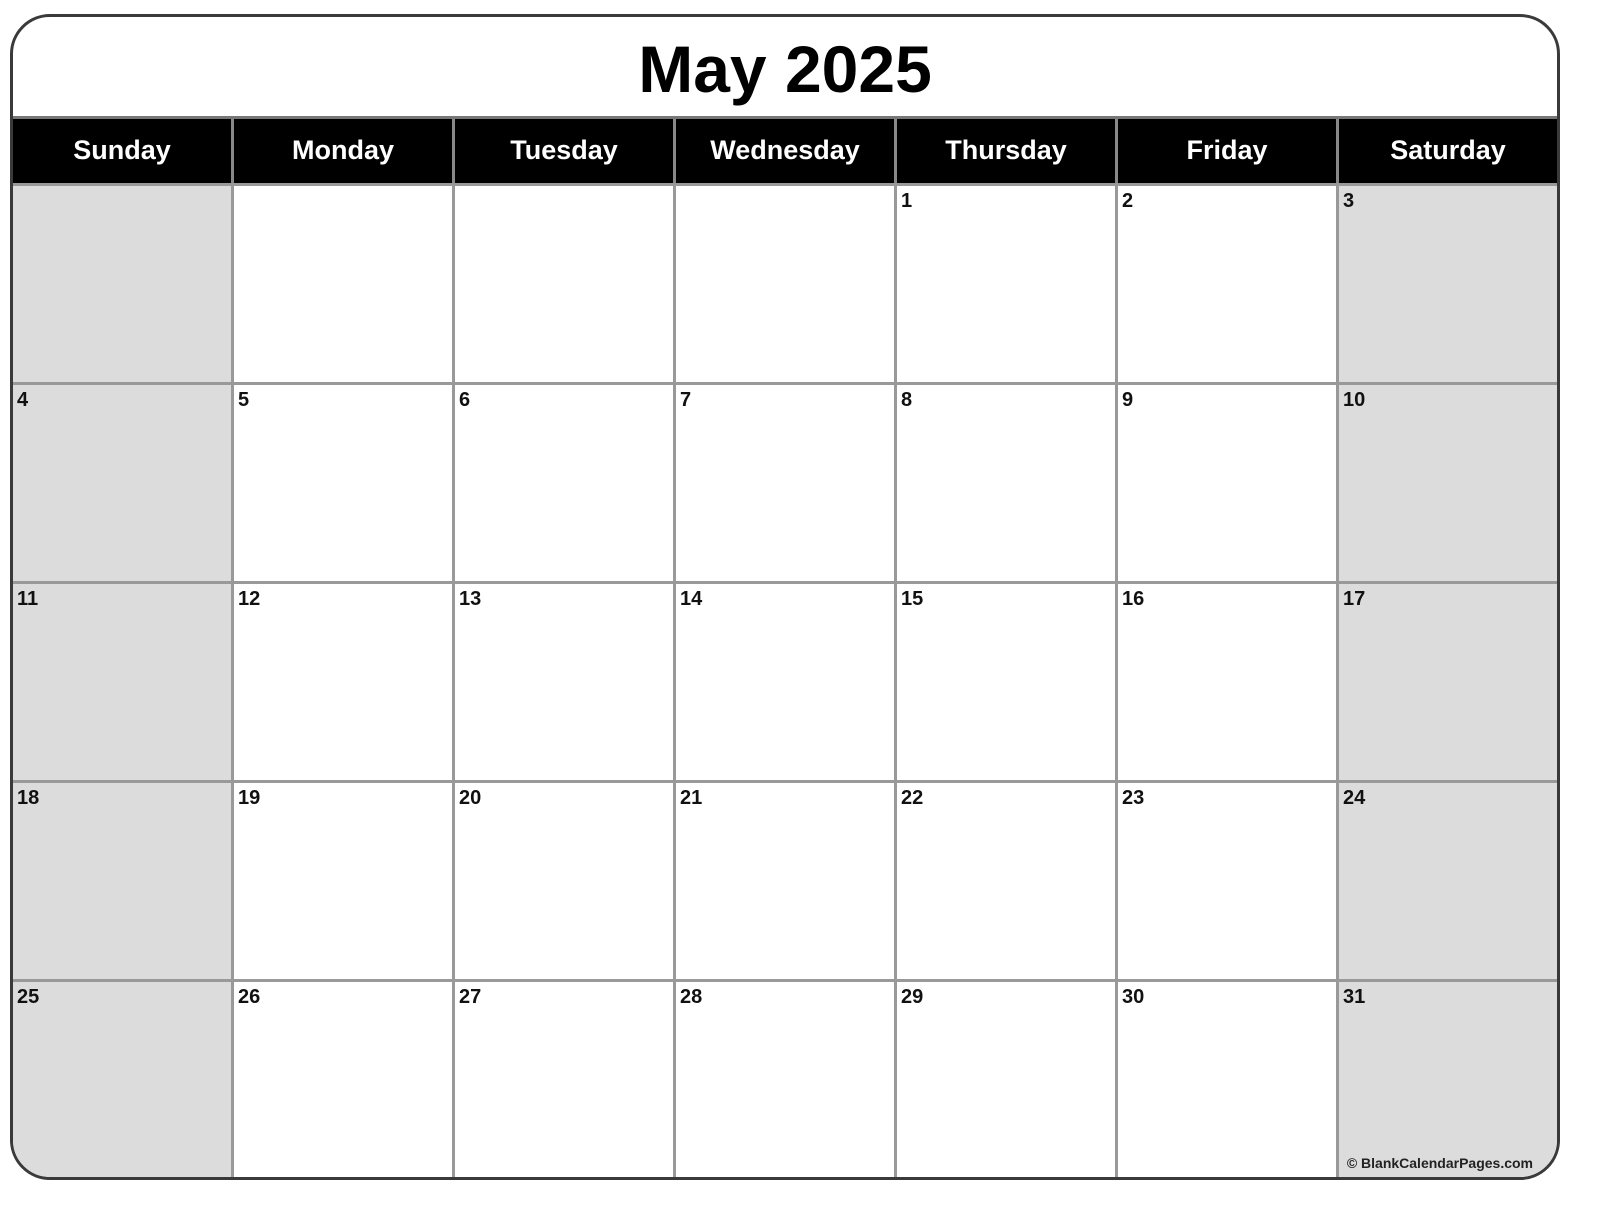 The image size is (1600, 1212). What do you see at coordinates (1225, 1079) in the screenshot?
I see `day-cell: 30` at bounding box center [1225, 1079].